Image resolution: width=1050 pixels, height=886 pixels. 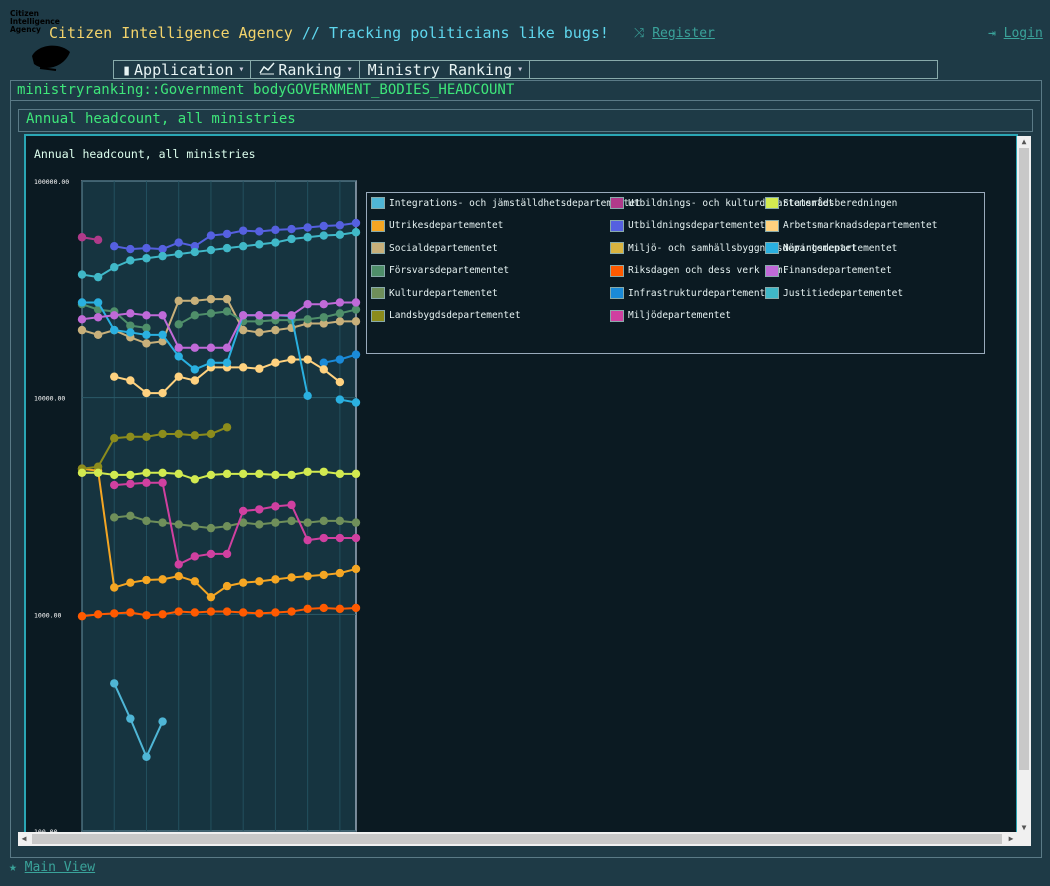 What do you see at coordinates (445, 70) in the screenshot?
I see `menu-ministry-ranking: Ministry Ranking ▾` at bounding box center [445, 70].